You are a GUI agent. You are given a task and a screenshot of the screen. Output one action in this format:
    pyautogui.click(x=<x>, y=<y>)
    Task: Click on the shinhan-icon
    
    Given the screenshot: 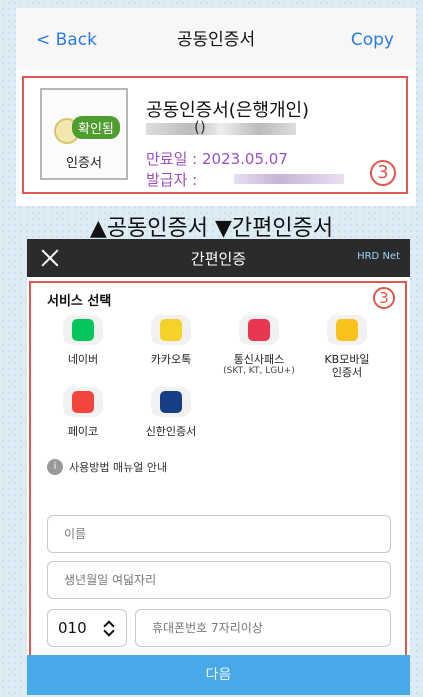 What is the action you would take?
    pyautogui.click(x=171, y=402)
    